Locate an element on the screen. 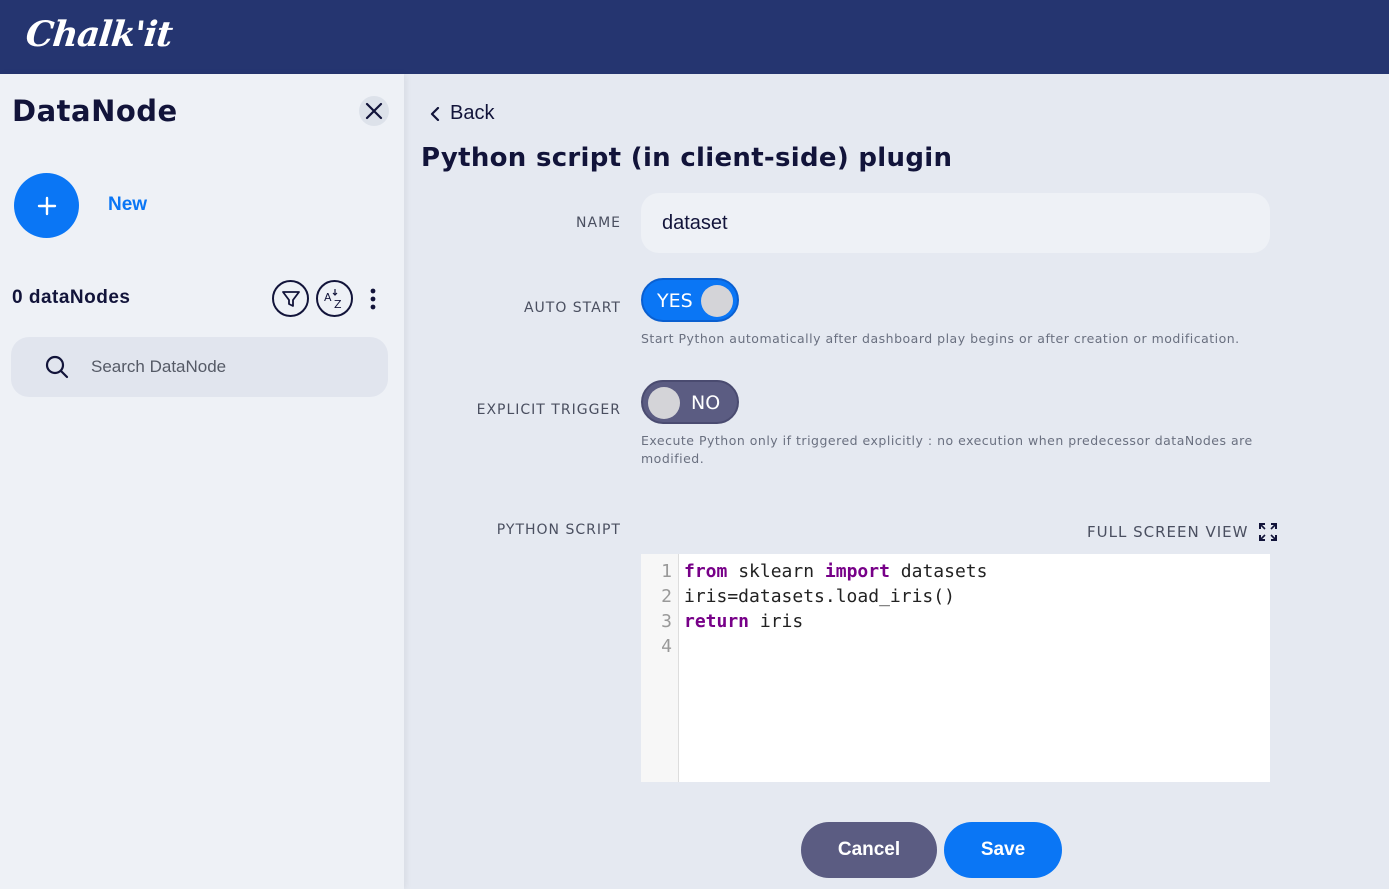 The width and height of the screenshot is (1389, 889). full-screen-view-label: FULL SCREEN VIEW is located at coordinates (1168, 532).